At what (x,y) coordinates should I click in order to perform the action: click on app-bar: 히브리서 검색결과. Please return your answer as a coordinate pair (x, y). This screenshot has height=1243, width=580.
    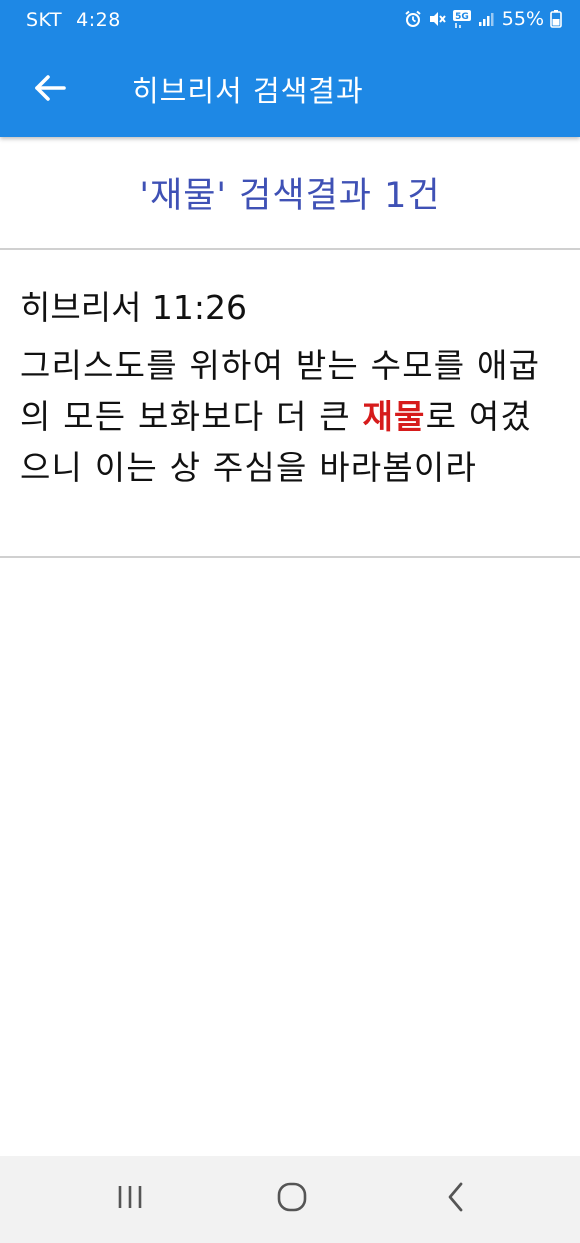
    Looking at the image, I should click on (290, 88).